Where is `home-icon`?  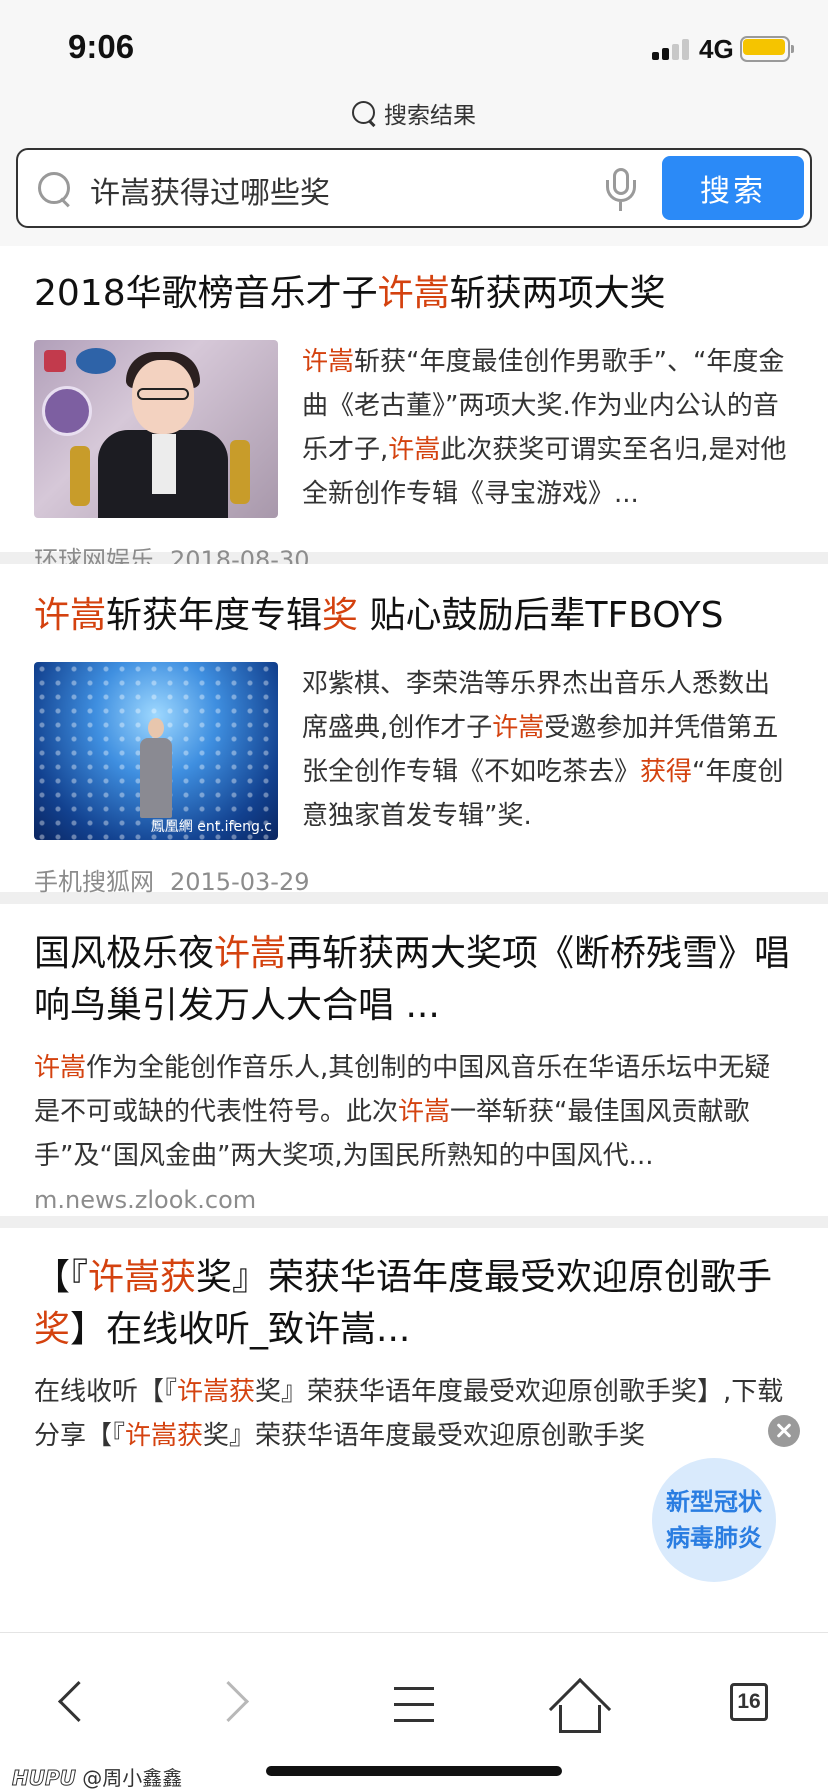
home-icon is located at coordinates (580, 1705).